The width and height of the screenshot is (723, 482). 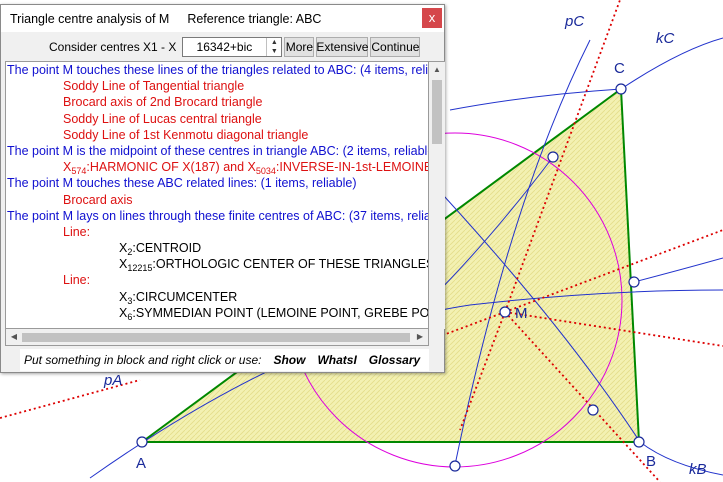 What do you see at coordinates (395, 47) in the screenshot?
I see `continue-button: Continue` at bounding box center [395, 47].